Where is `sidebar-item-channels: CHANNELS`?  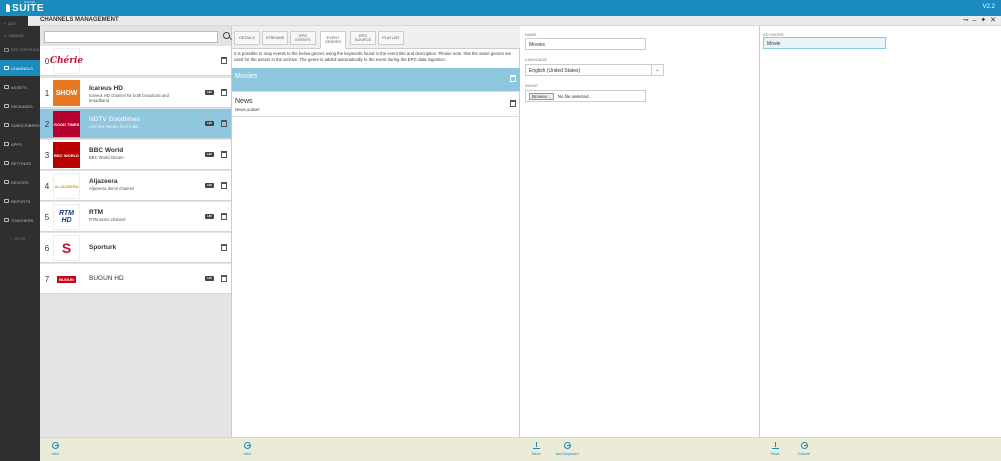
sidebar-item-channels: CHANNELS is located at coordinates (20, 68).